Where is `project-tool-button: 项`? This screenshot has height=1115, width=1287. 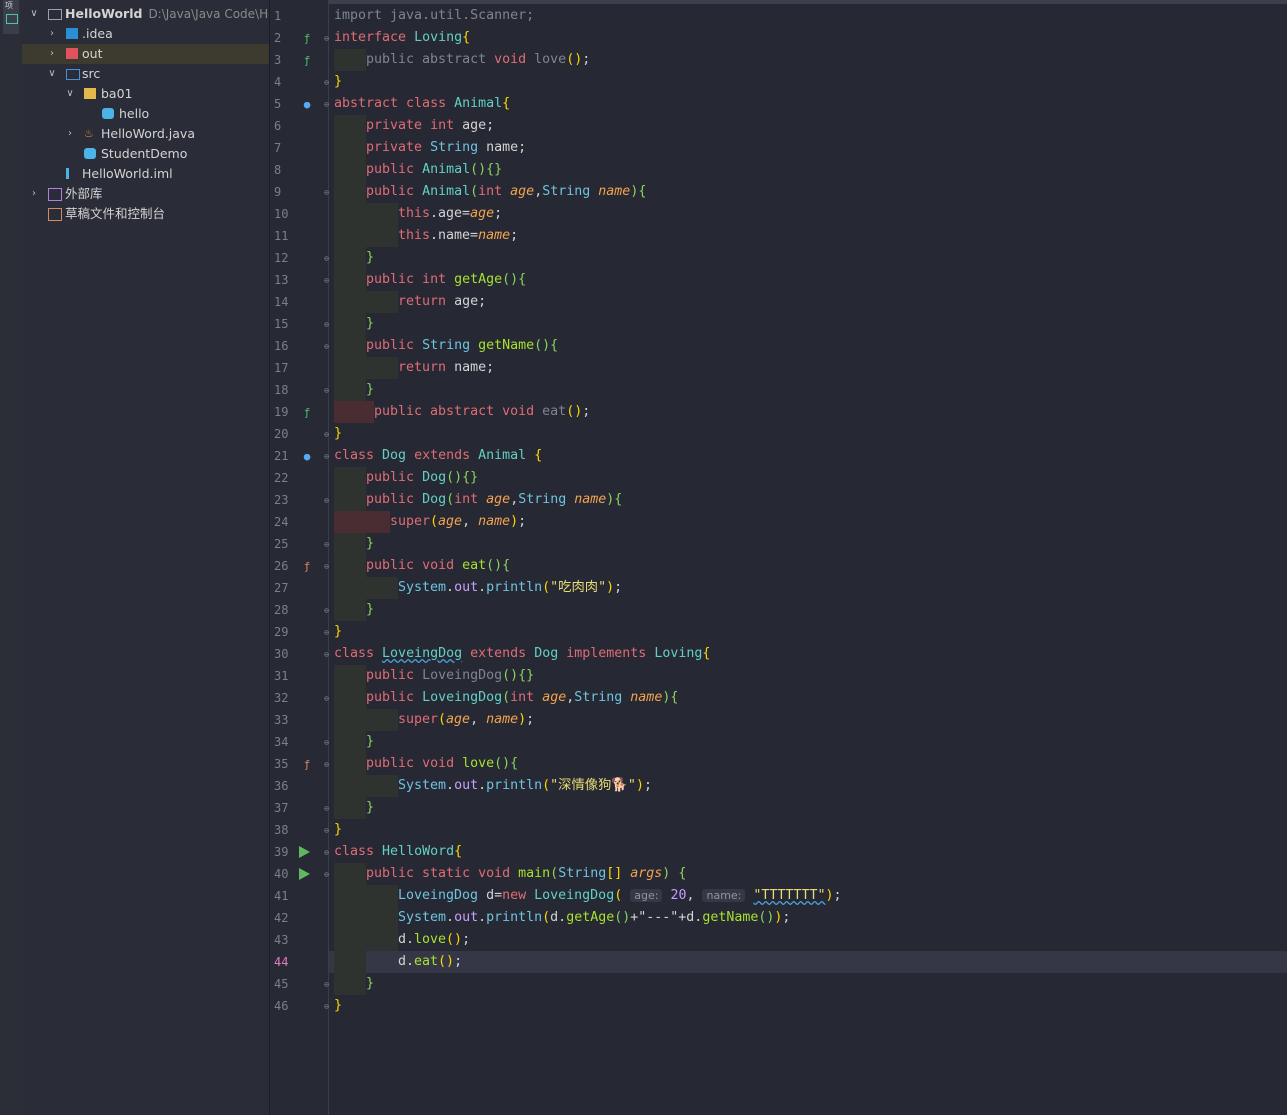
project-tool-button: 项 is located at coordinates (11, 17).